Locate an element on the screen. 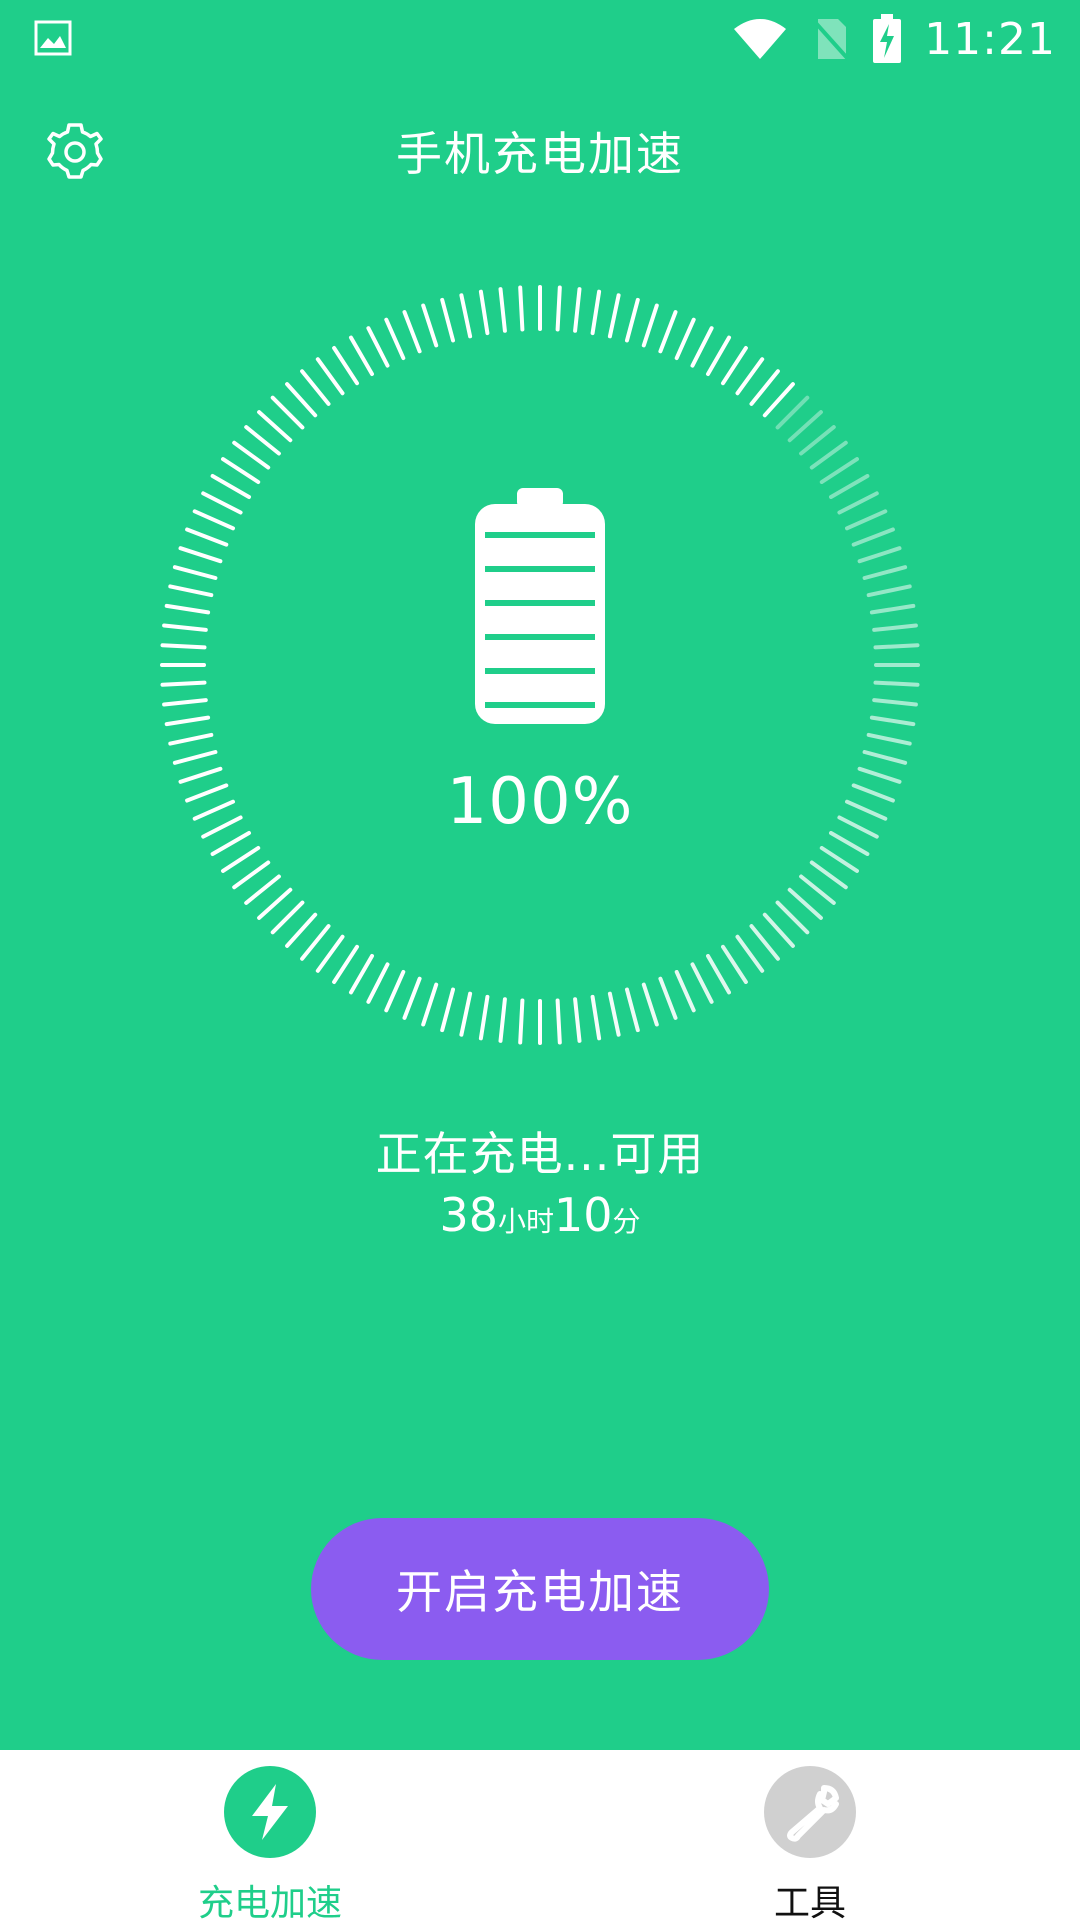  remaining-time: 38小时10分 is located at coordinates (540, 1215).